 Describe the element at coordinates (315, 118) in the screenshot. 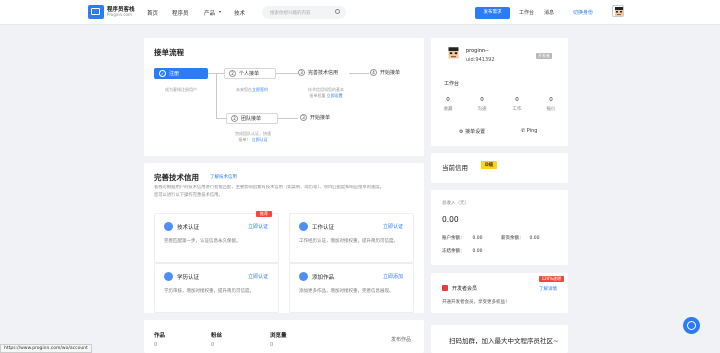

I see `step-team-start: 3 开始接单` at that location.